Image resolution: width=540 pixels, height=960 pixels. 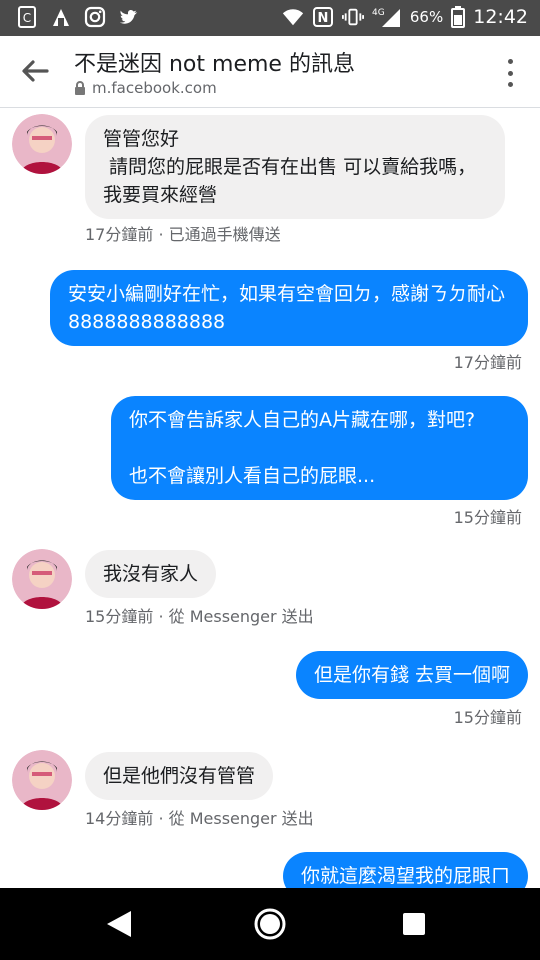 I want to click on wifi-icon, so click(x=293, y=17).